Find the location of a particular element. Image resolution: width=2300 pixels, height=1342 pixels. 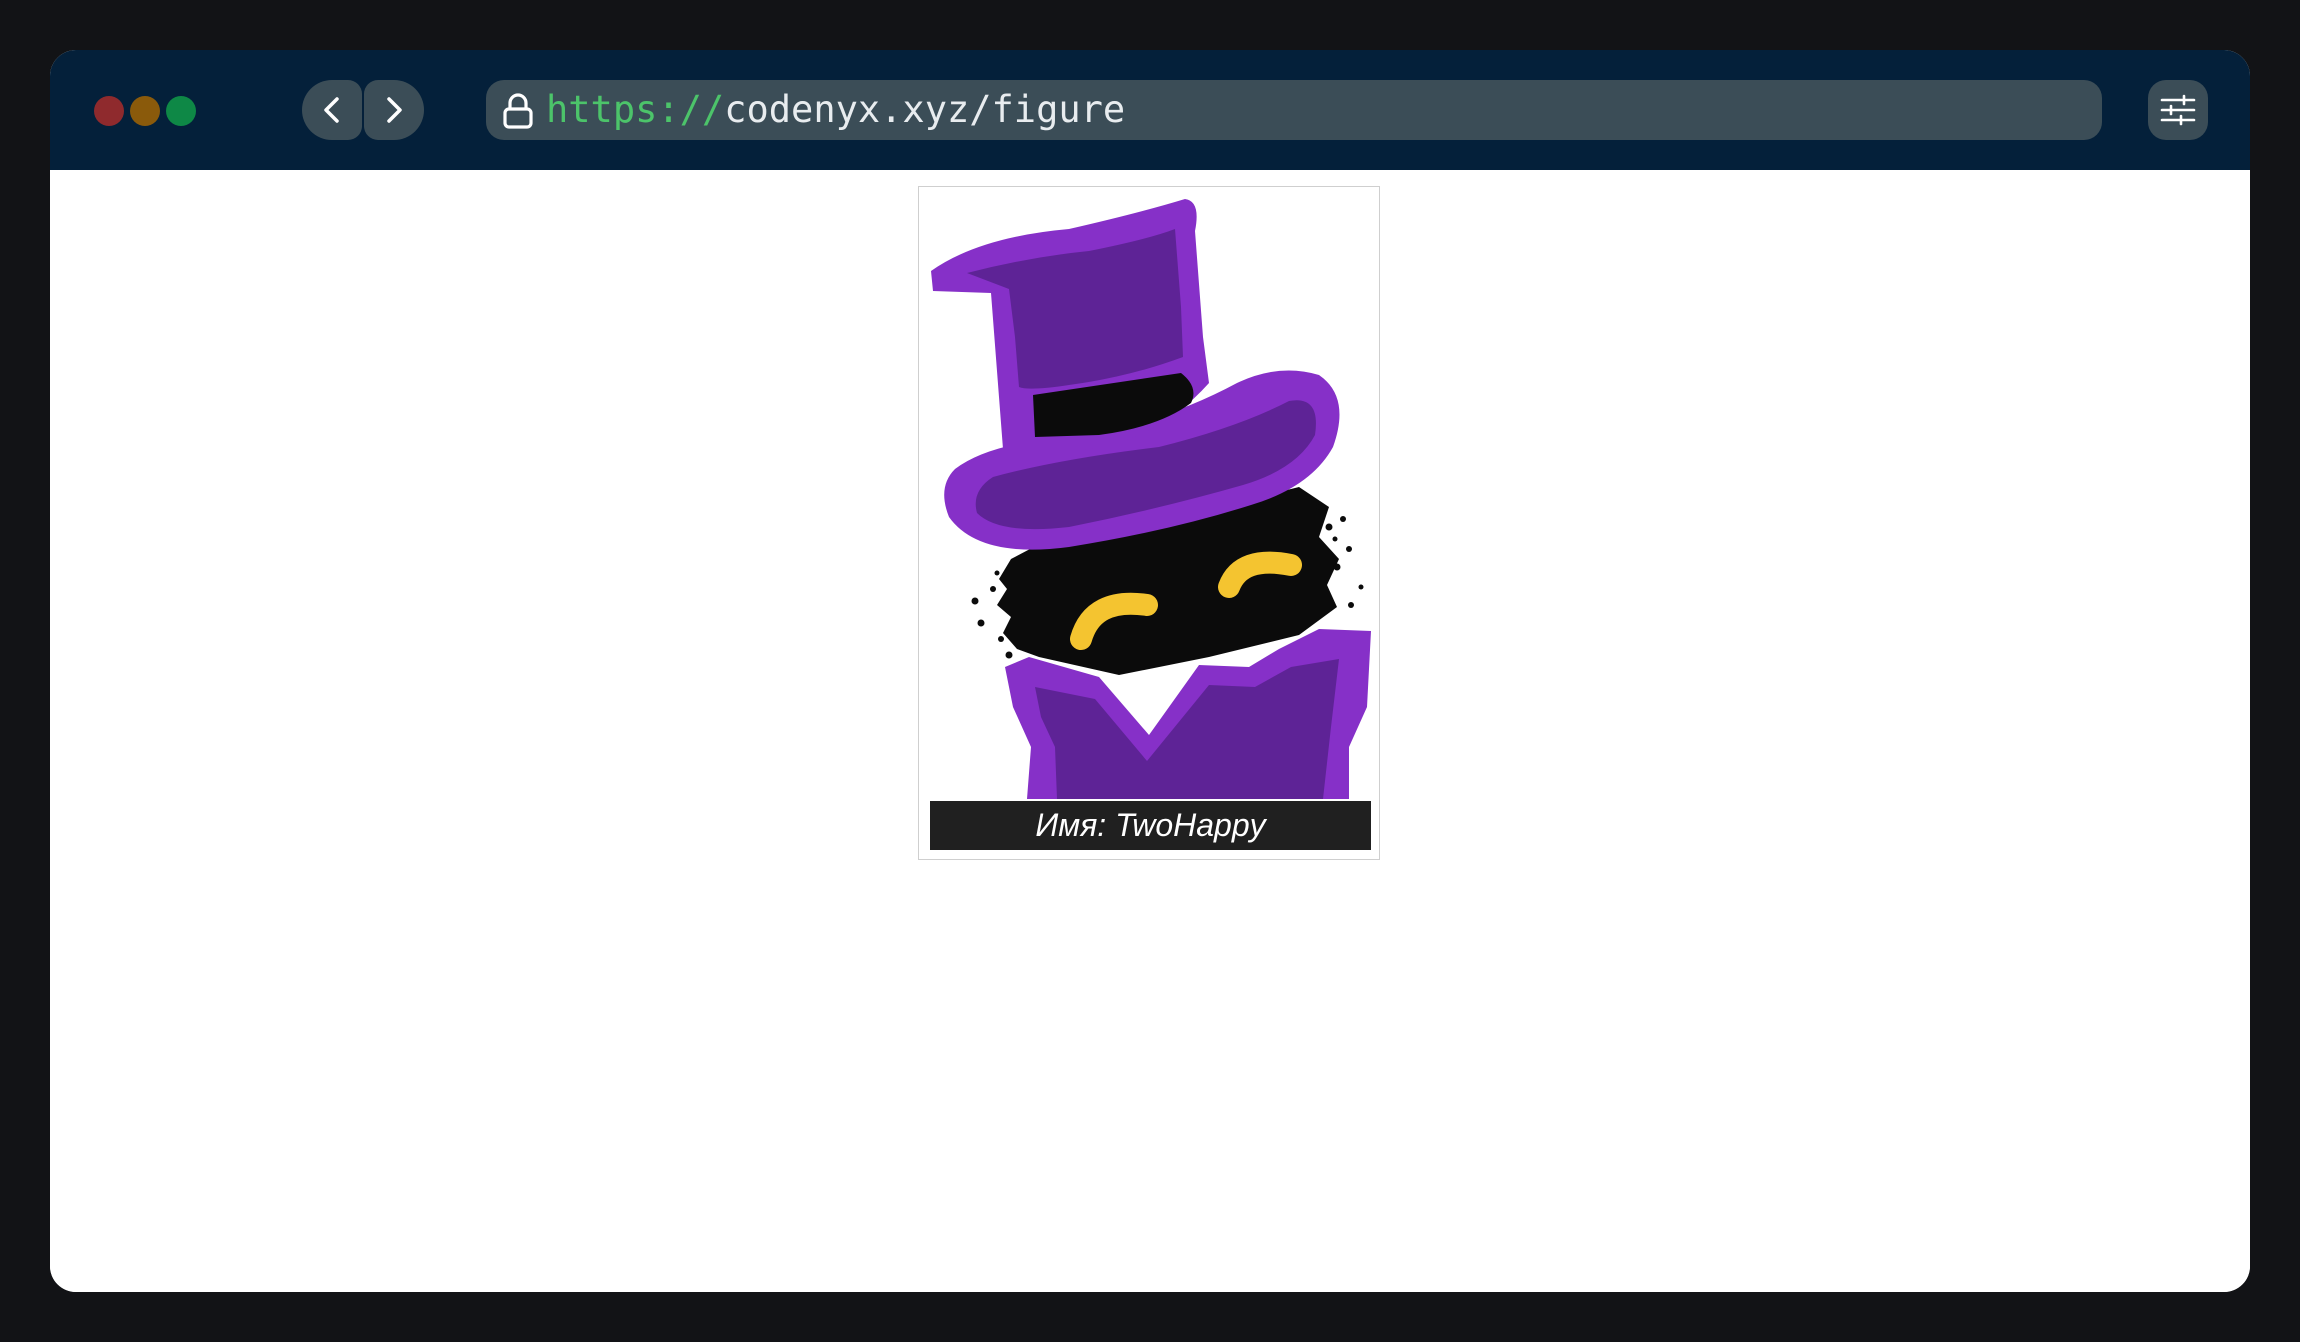

character-illustration is located at coordinates (1151, 499).